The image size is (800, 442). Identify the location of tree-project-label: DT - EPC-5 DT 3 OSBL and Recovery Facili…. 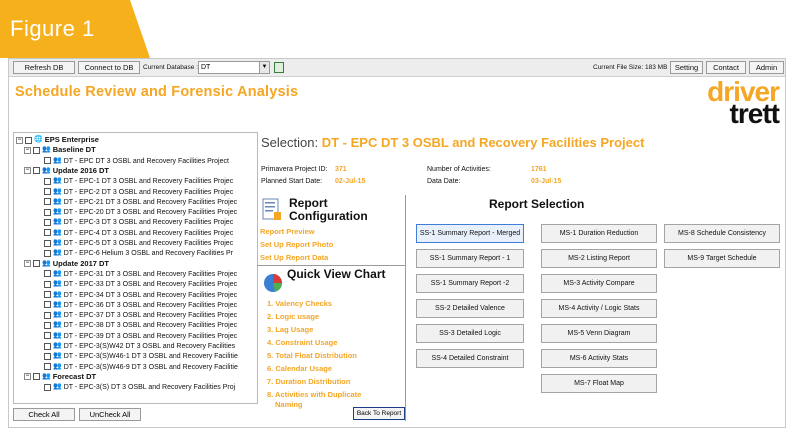
(148, 243).